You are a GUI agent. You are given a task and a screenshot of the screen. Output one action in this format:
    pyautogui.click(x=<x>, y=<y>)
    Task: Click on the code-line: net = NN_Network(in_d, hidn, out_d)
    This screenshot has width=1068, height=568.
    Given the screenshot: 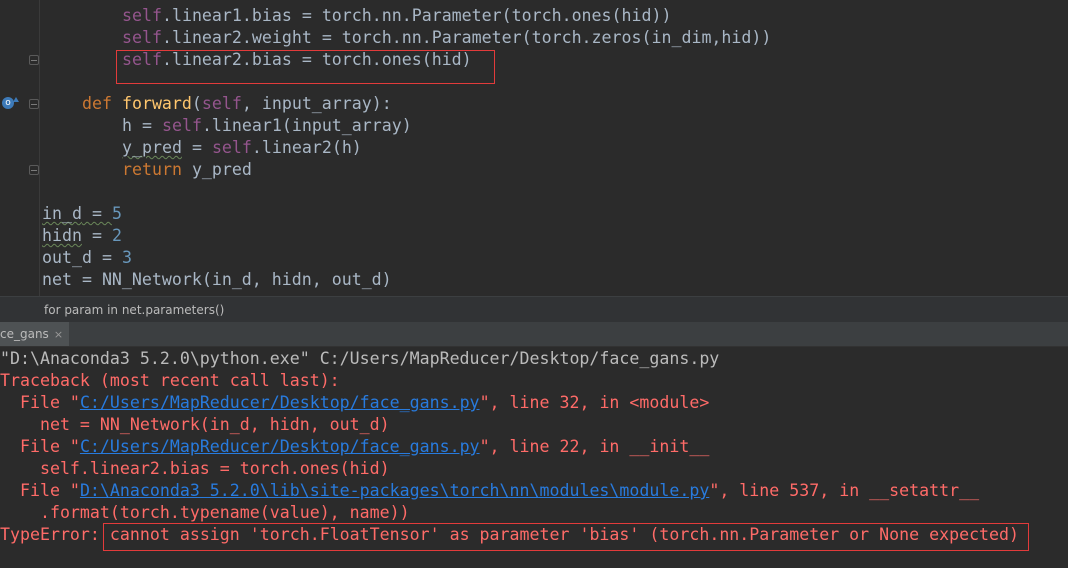 What is the action you would take?
    pyautogui.click(x=217, y=279)
    